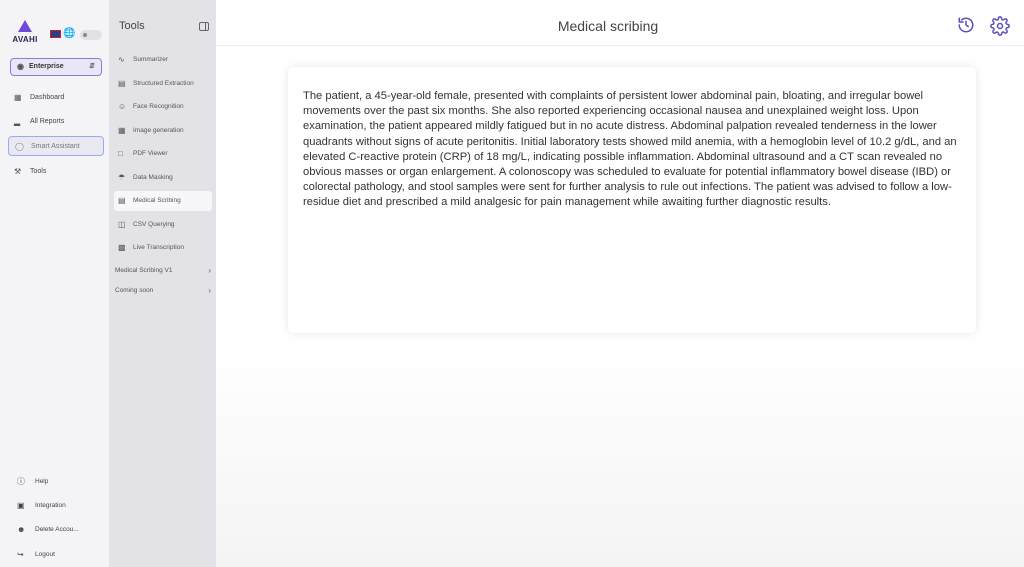  Describe the element at coordinates (59, 482) in the screenshot. I see `nav-item-help: ⓘ Help` at that location.